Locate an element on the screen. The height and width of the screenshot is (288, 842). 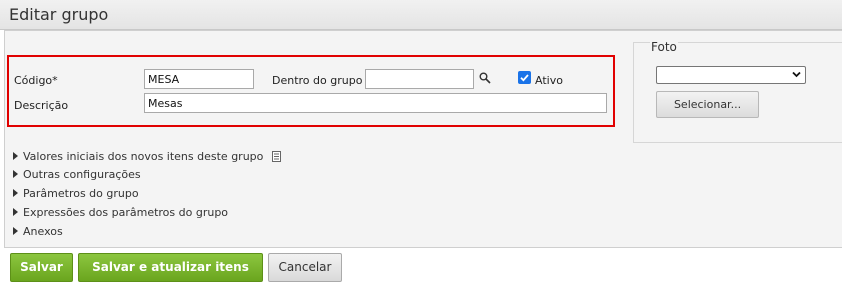
check-icon is located at coordinates (524, 78).